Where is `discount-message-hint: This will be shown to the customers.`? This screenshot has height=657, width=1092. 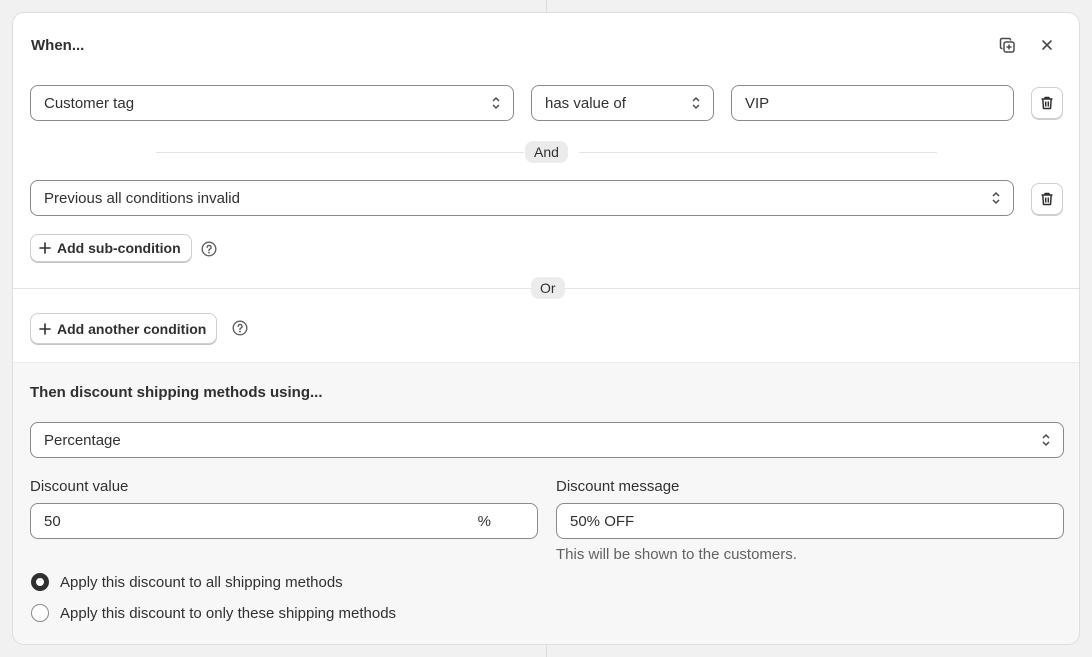
discount-message-hint: This will be shown to the customers. is located at coordinates (676, 554).